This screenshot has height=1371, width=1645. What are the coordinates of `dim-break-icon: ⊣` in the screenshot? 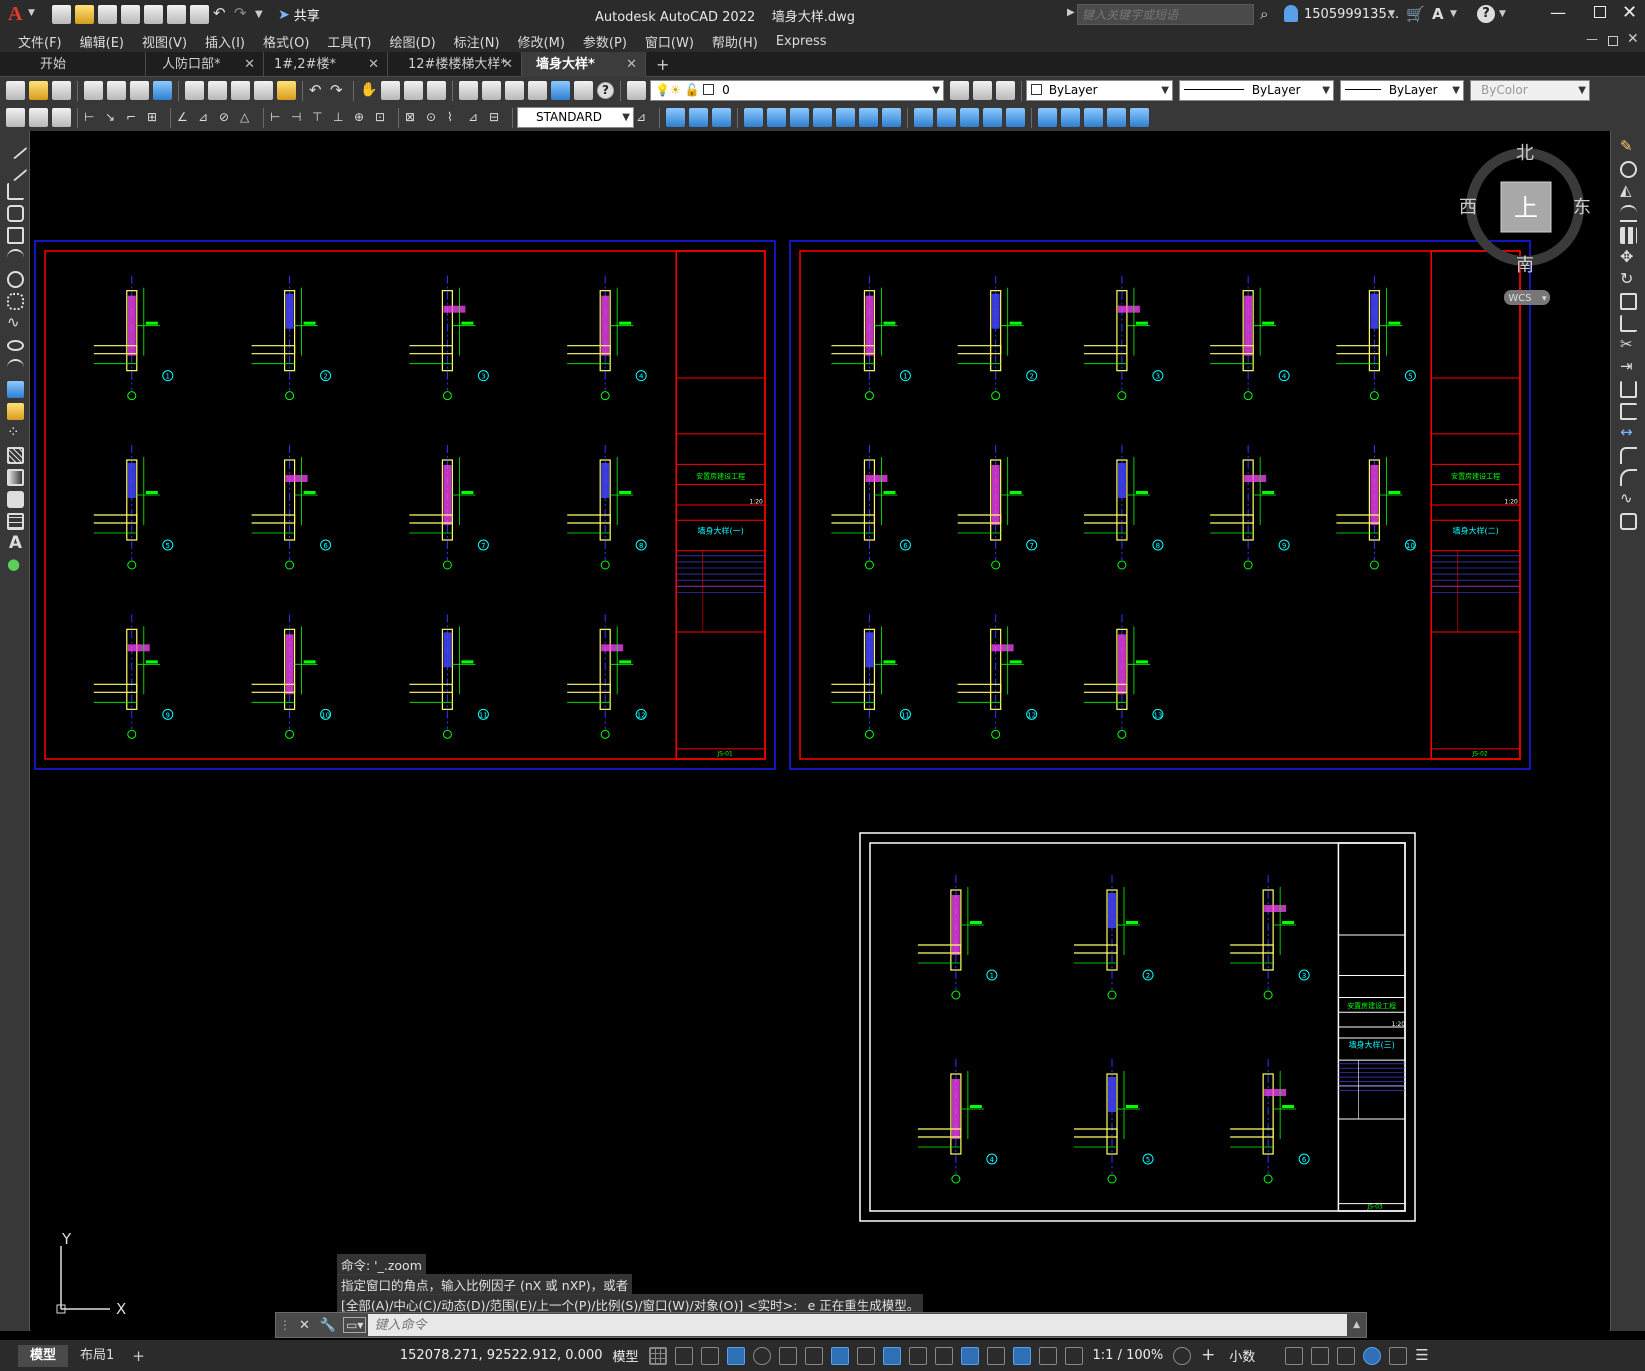 It's located at (299, 117).